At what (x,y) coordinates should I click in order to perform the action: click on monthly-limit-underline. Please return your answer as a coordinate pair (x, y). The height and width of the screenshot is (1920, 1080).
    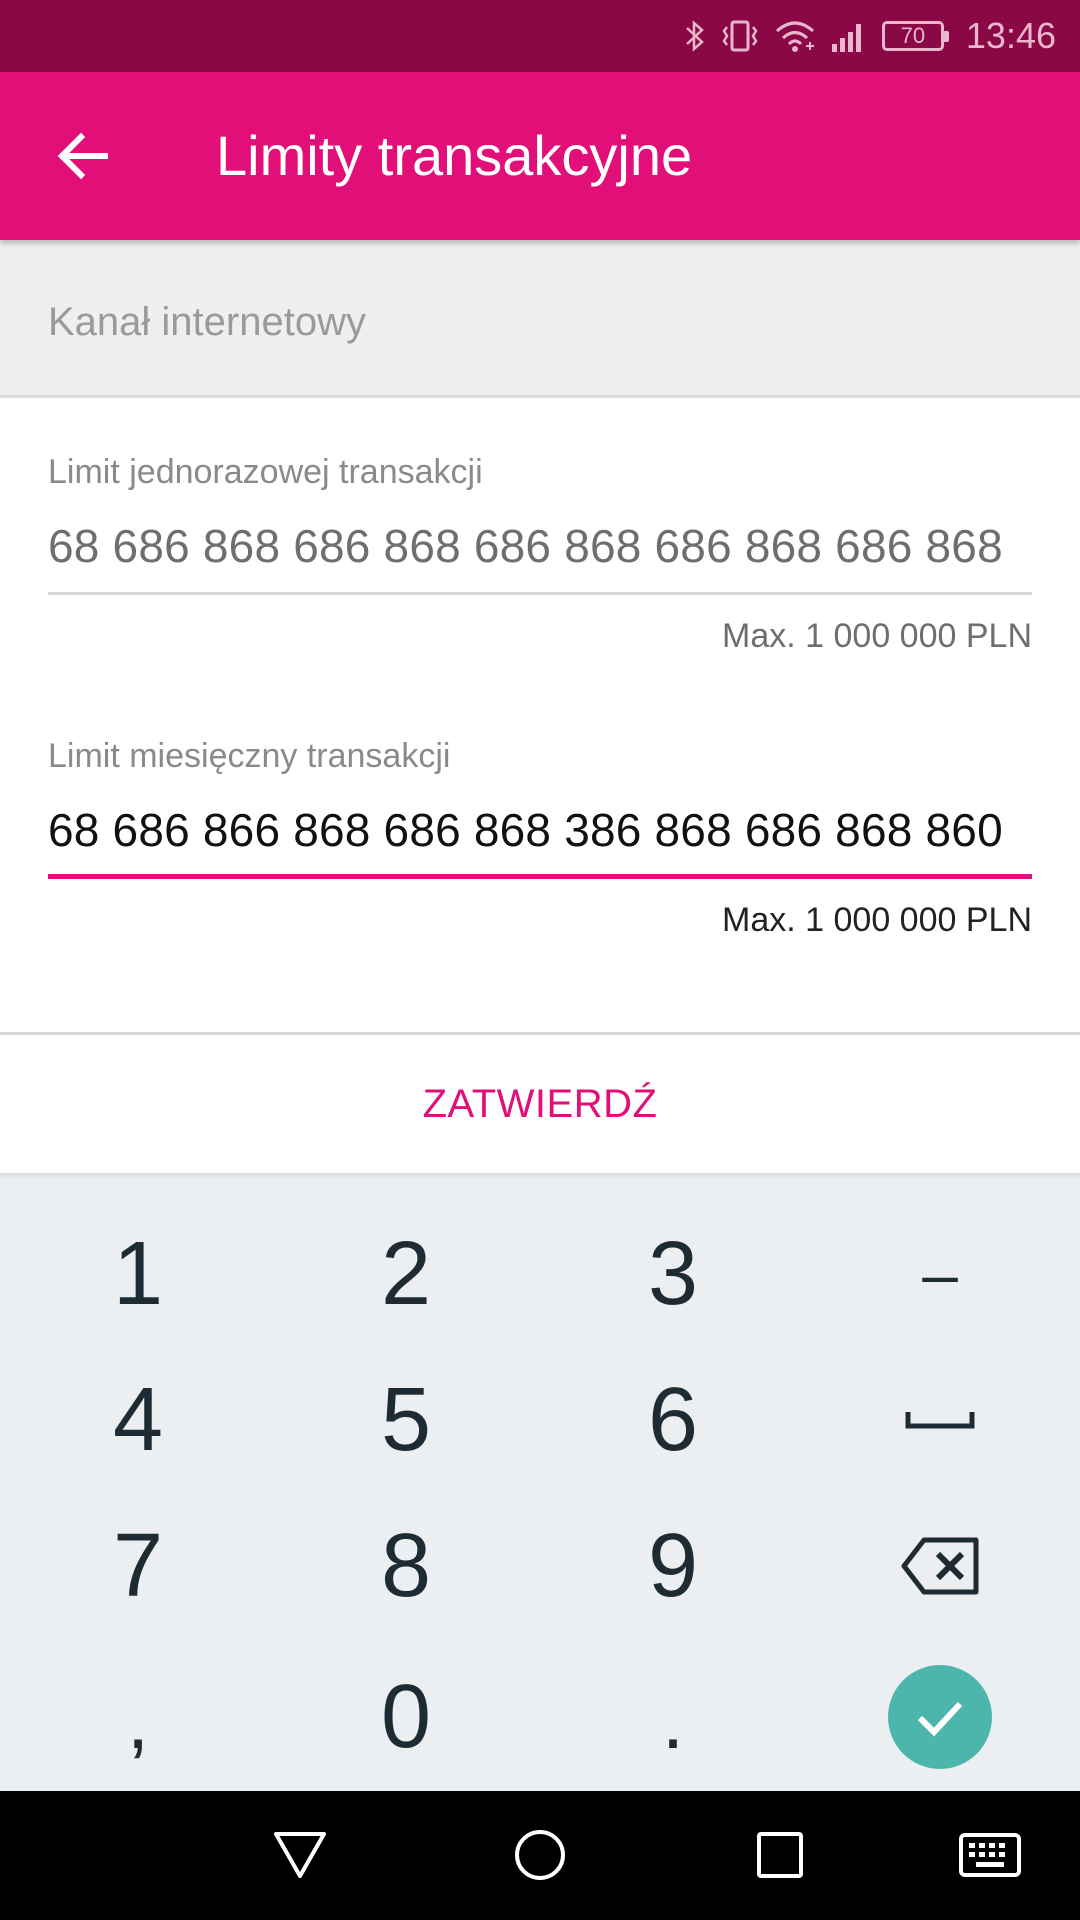
    Looking at the image, I should click on (540, 876).